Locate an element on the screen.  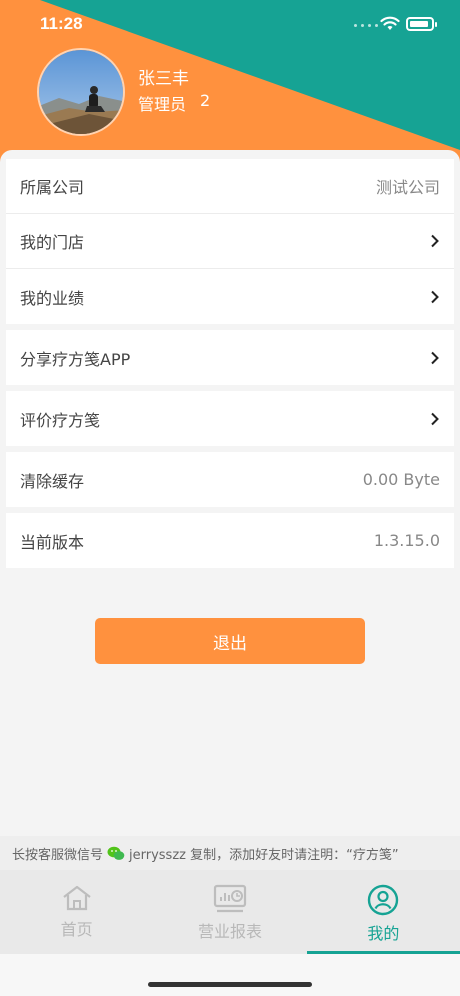
tab-mine: 我的 is located at coordinates (383, 912).